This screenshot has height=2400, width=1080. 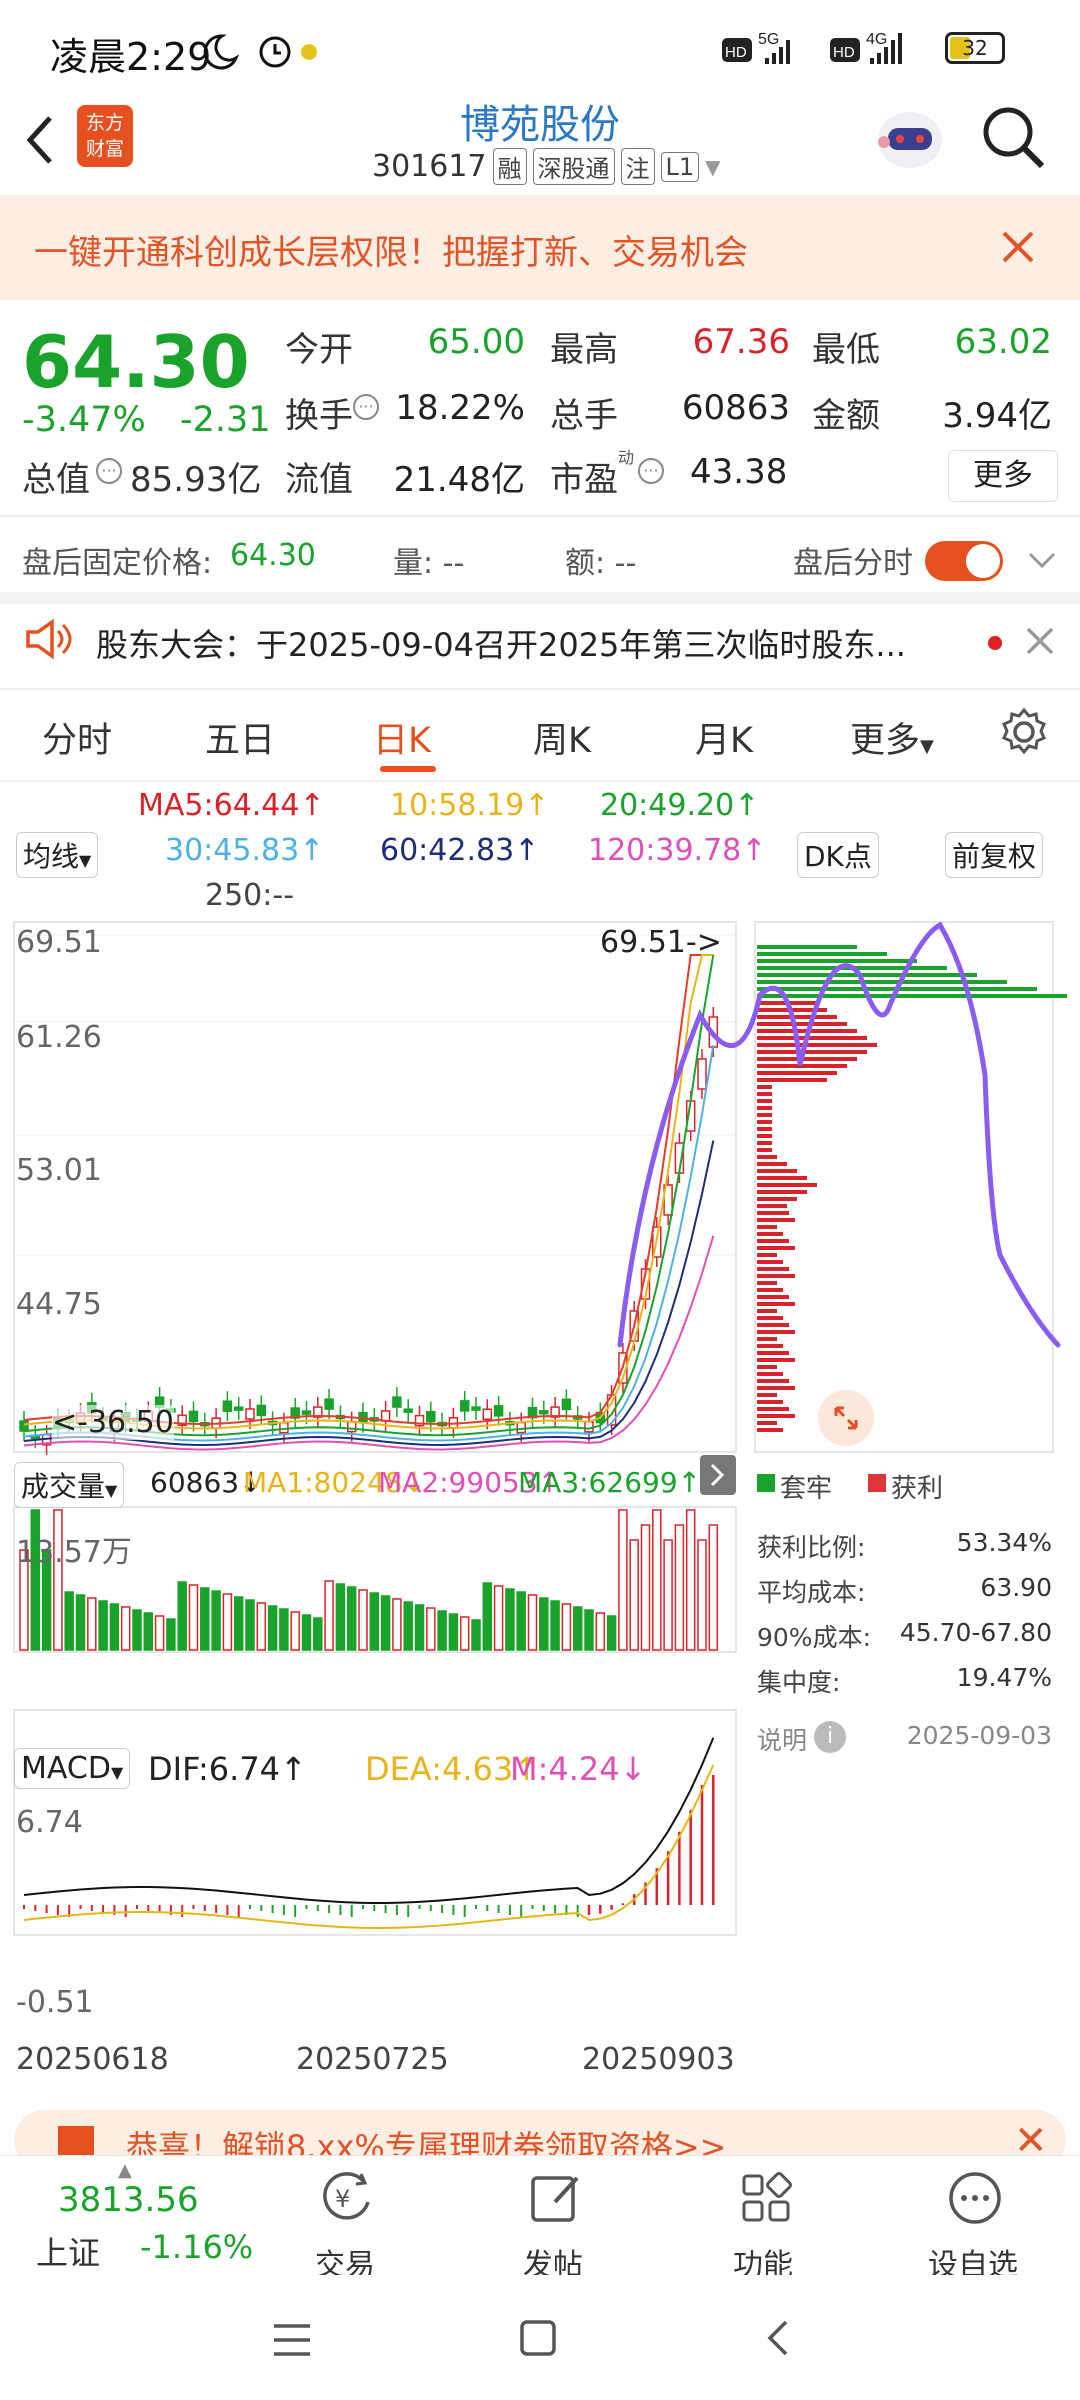 I want to click on info-icon: i, so click(x=830, y=1737).